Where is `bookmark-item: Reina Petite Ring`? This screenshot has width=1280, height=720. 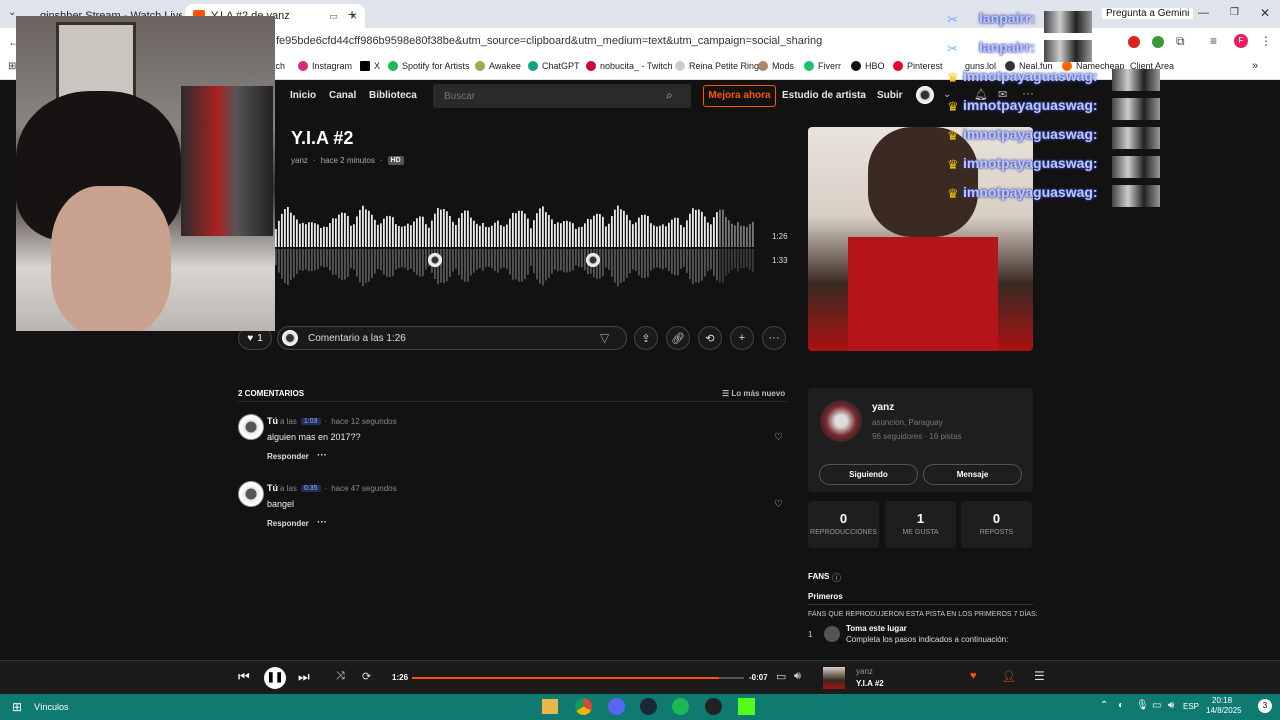 bookmark-item: Reina Petite Ring is located at coordinates (717, 66).